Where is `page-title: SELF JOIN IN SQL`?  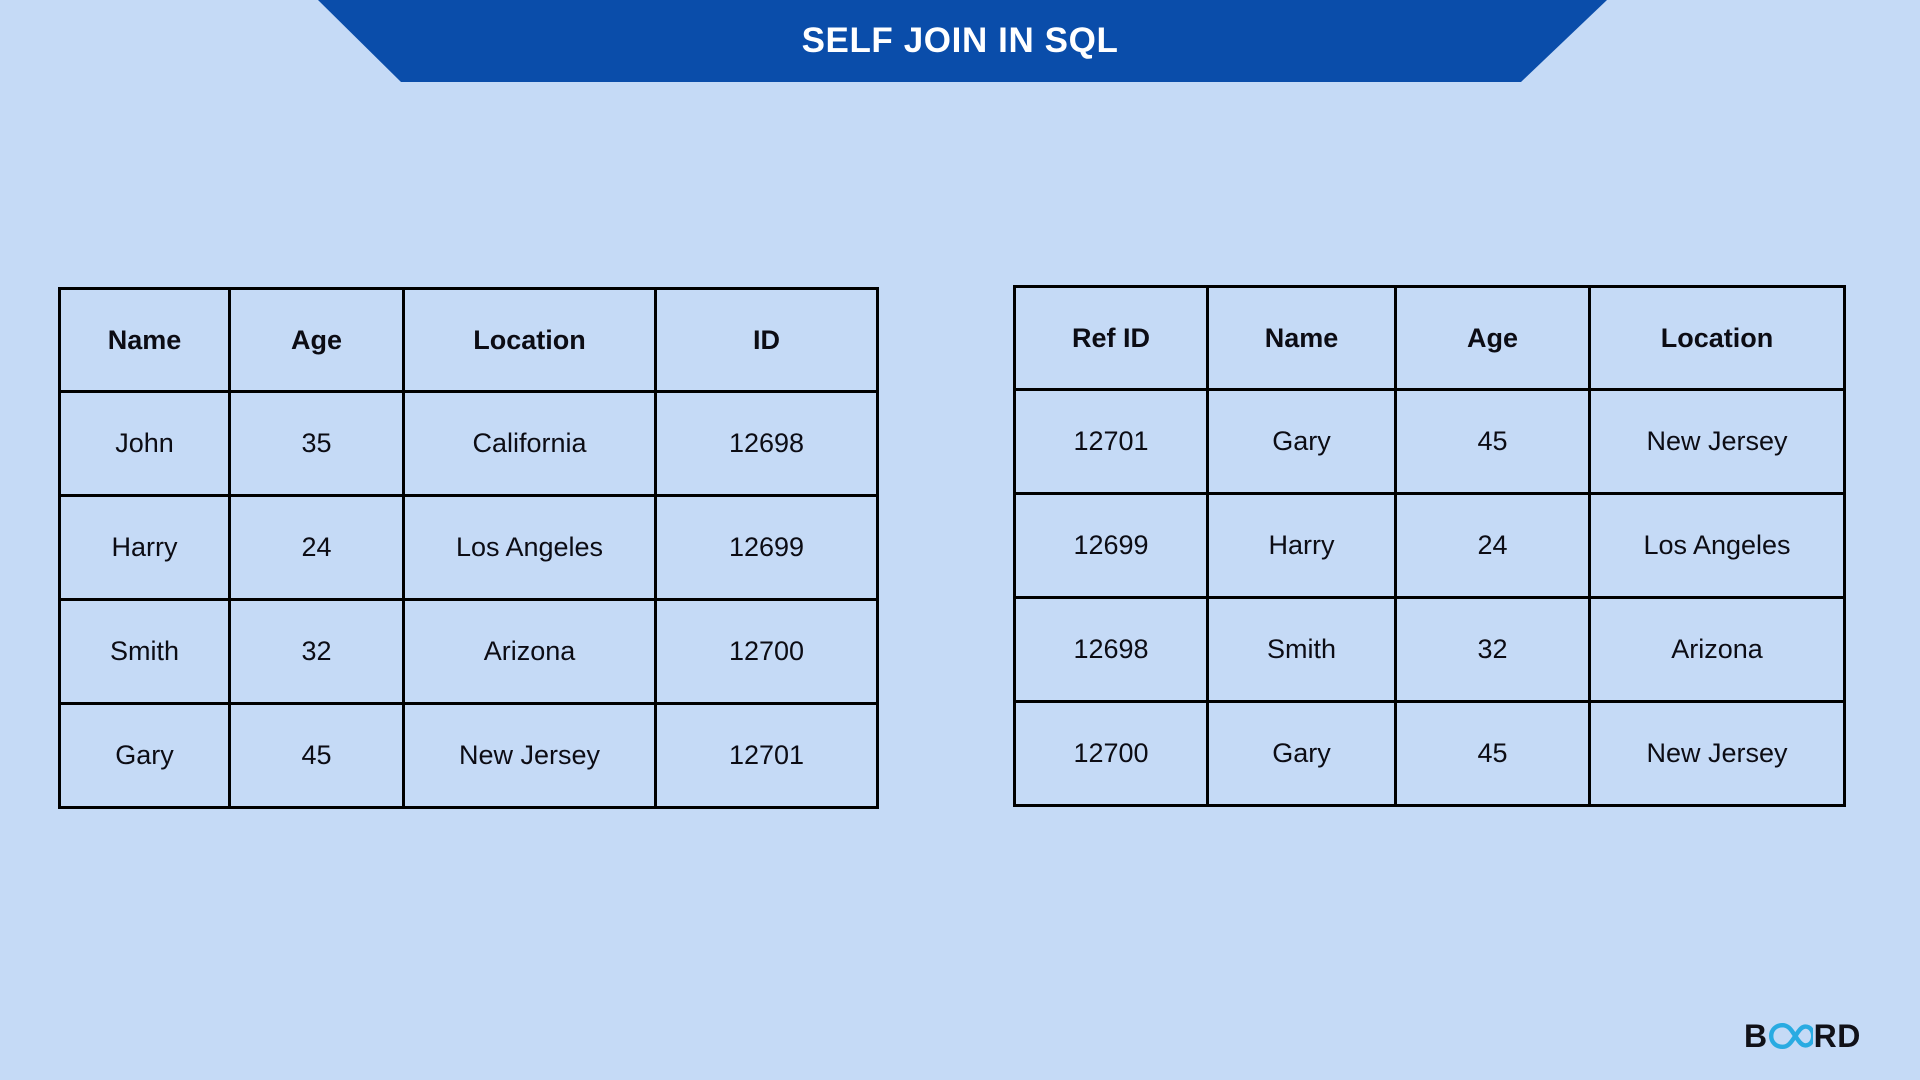 page-title: SELF JOIN IN SQL is located at coordinates (960, 40).